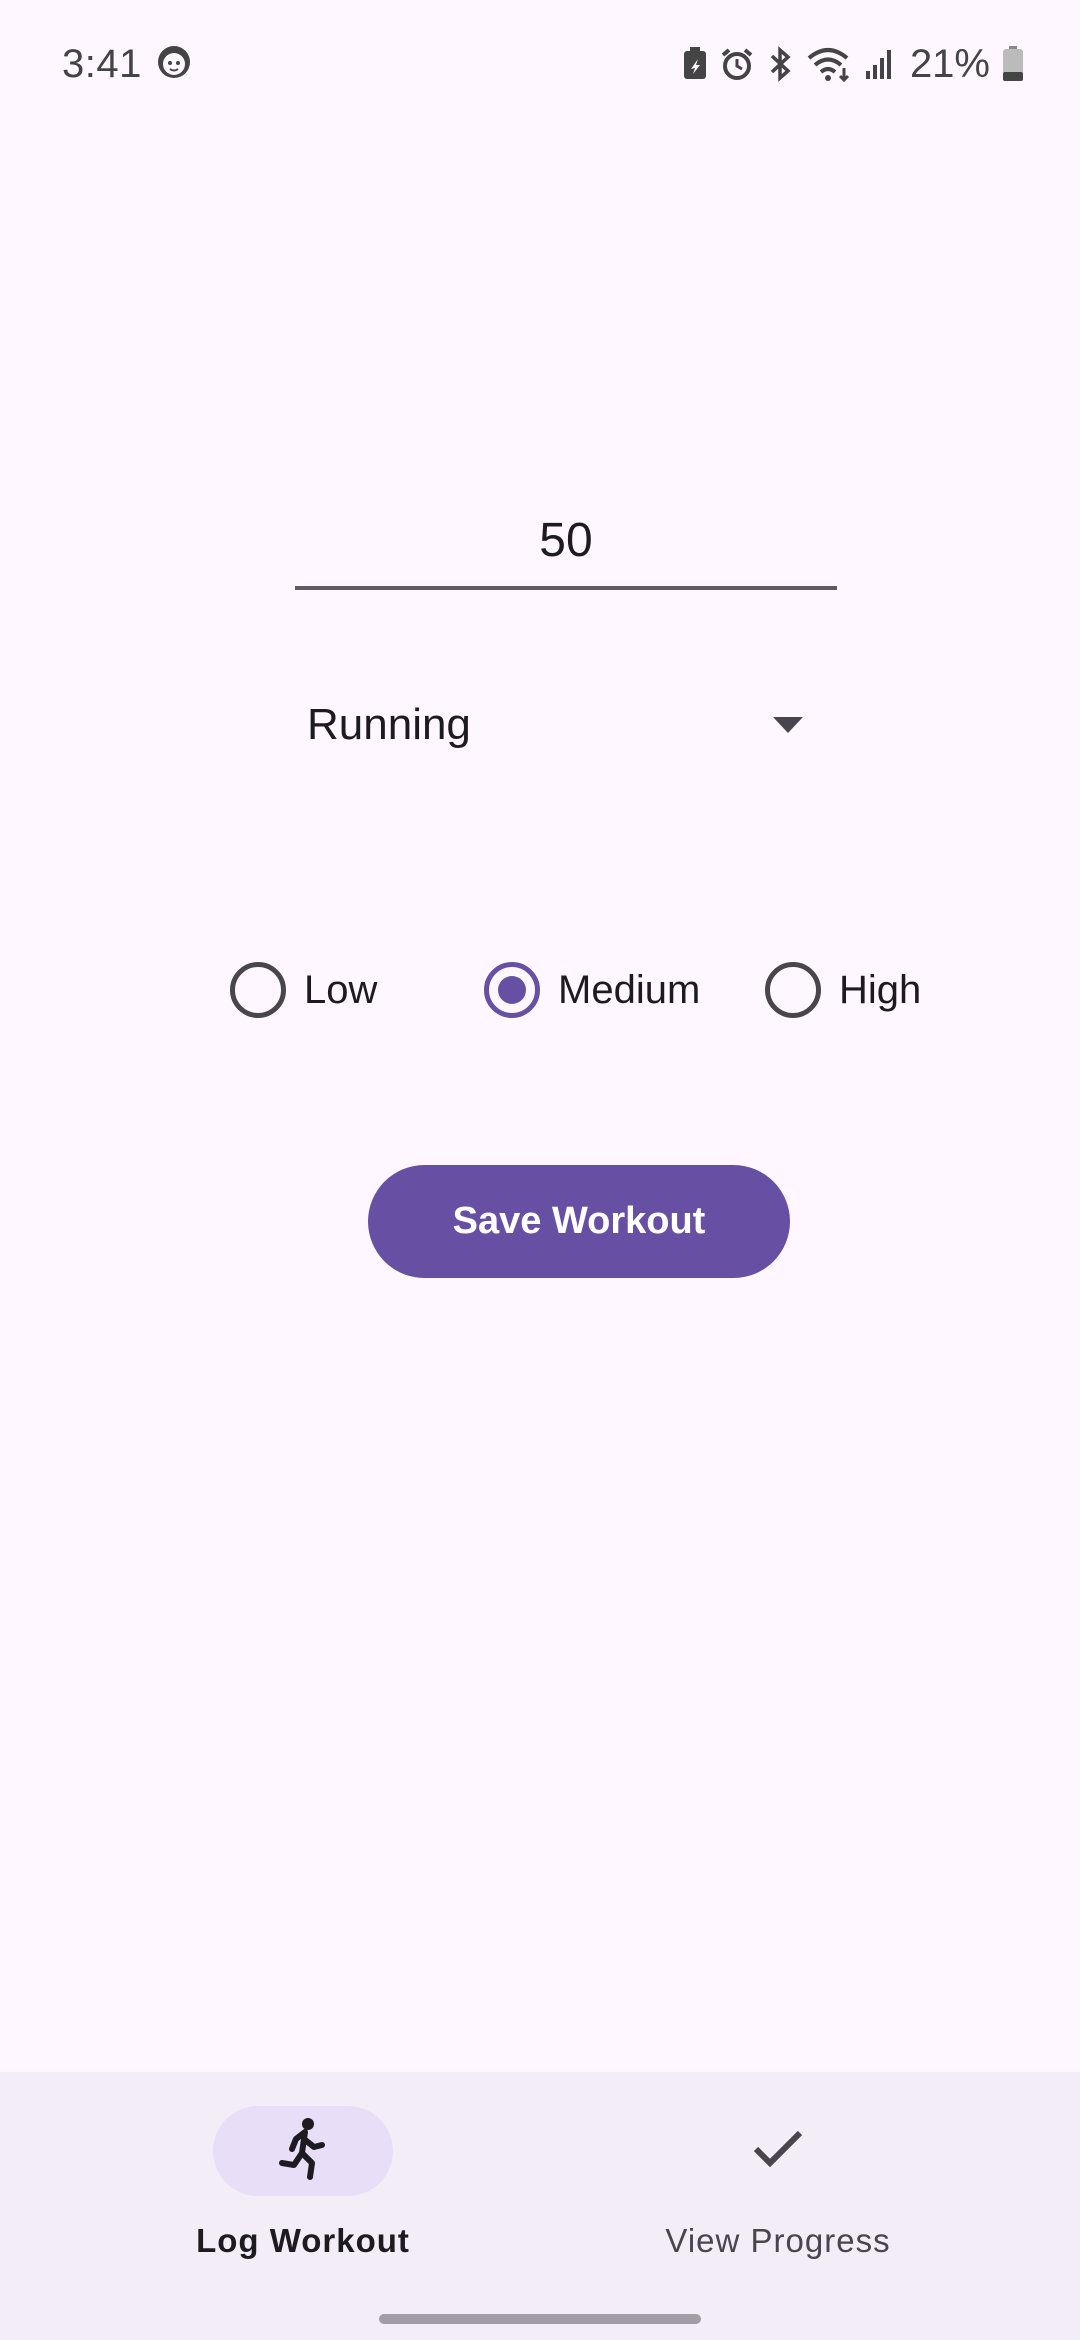 This screenshot has height=2340, width=1080. Describe the element at coordinates (540, 64) in the screenshot. I see `status-bar: 3:41 21%` at that location.